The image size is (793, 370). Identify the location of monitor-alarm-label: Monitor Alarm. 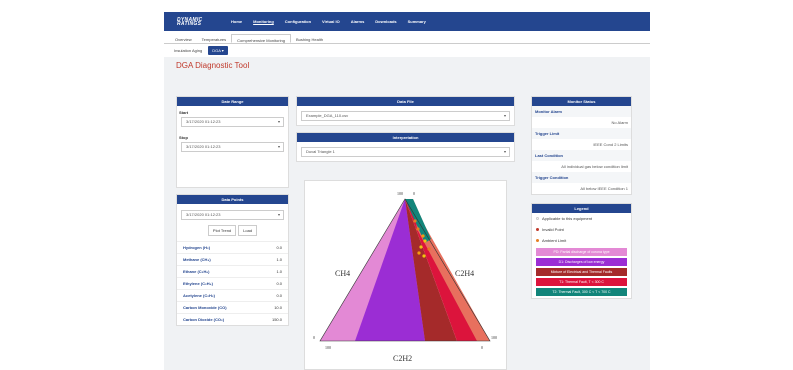
(581, 111).